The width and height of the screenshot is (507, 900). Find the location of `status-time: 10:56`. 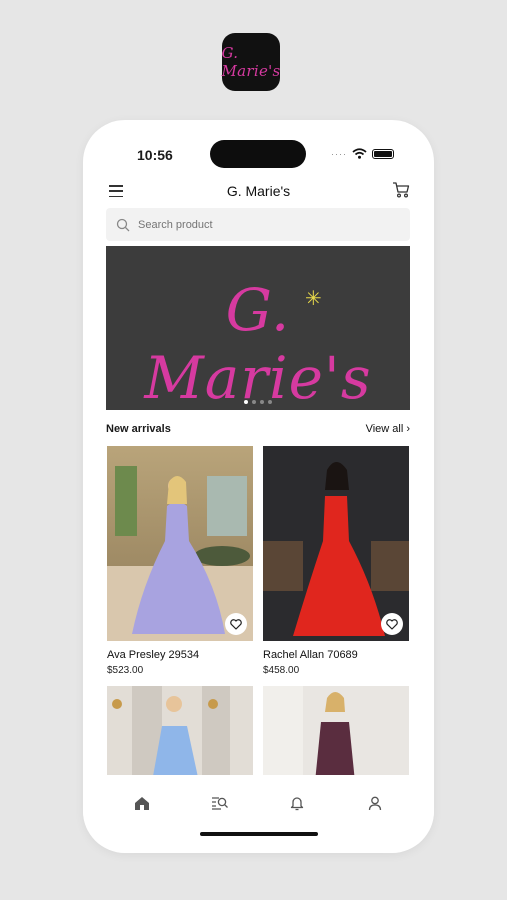

status-time: 10:56 is located at coordinates (155, 155).